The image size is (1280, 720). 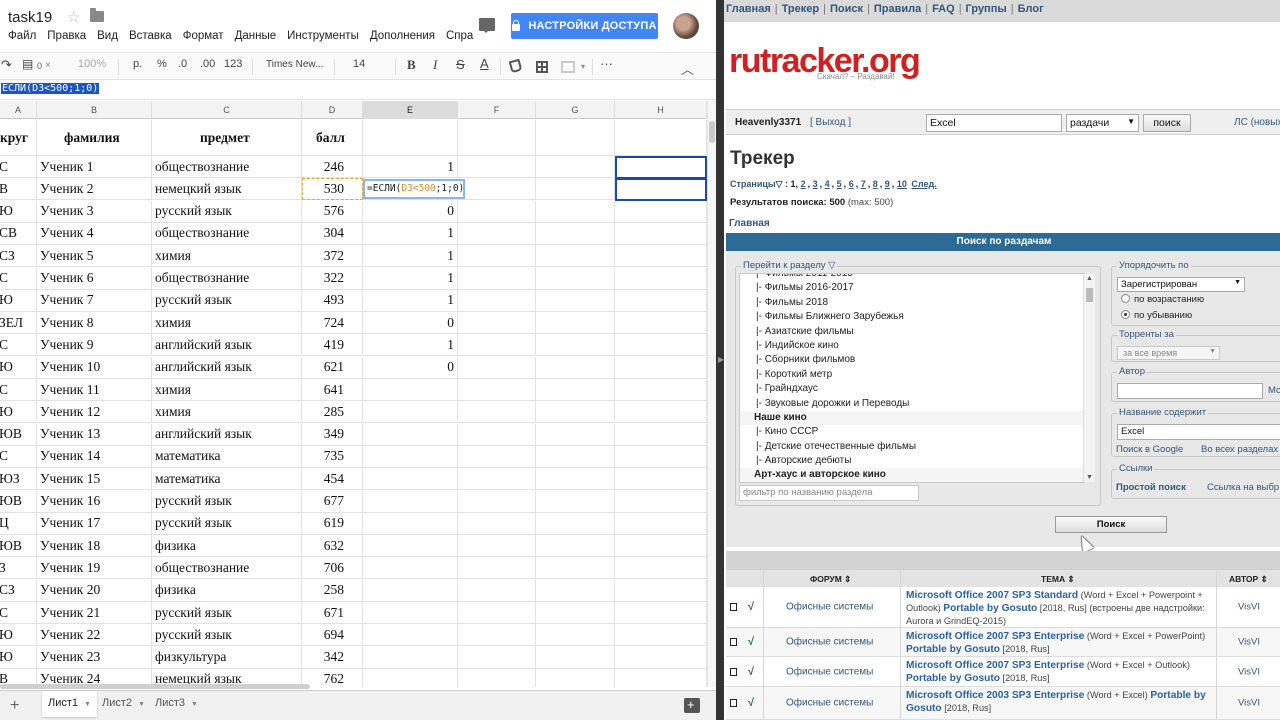 What do you see at coordinates (332, 590) in the screenshot?
I see `cell: 258` at bounding box center [332, 590].